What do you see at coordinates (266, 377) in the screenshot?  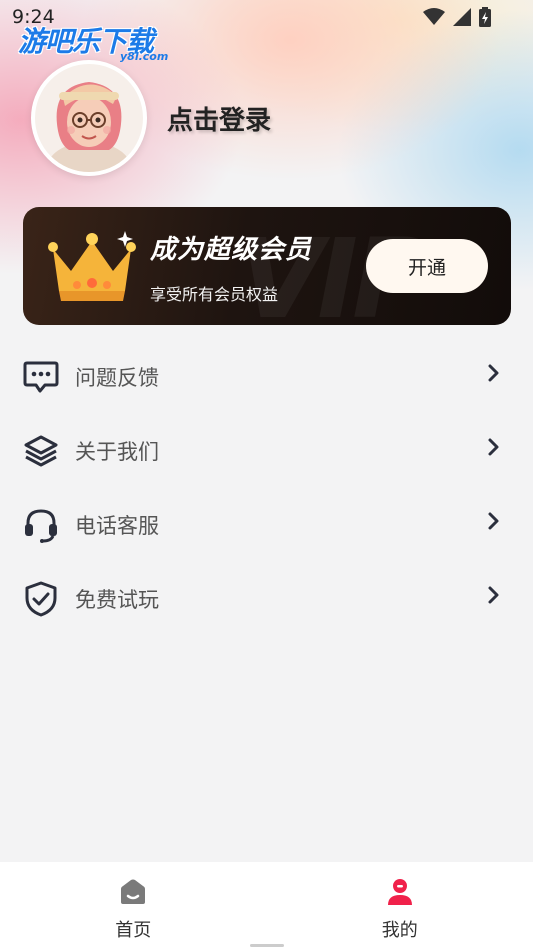 I see `menu-item-feedback: 问题反馈` at bounding box center [266, 377].